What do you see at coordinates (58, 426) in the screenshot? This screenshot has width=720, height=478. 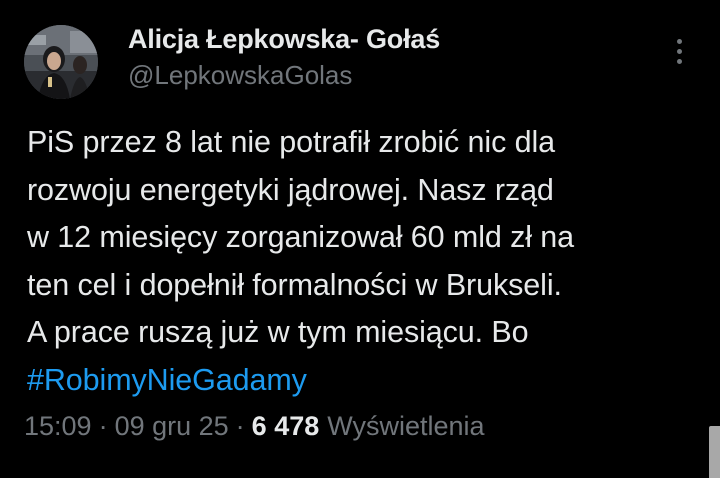 I see `tweet-time: 15:09` at bounding box center [58, 426].